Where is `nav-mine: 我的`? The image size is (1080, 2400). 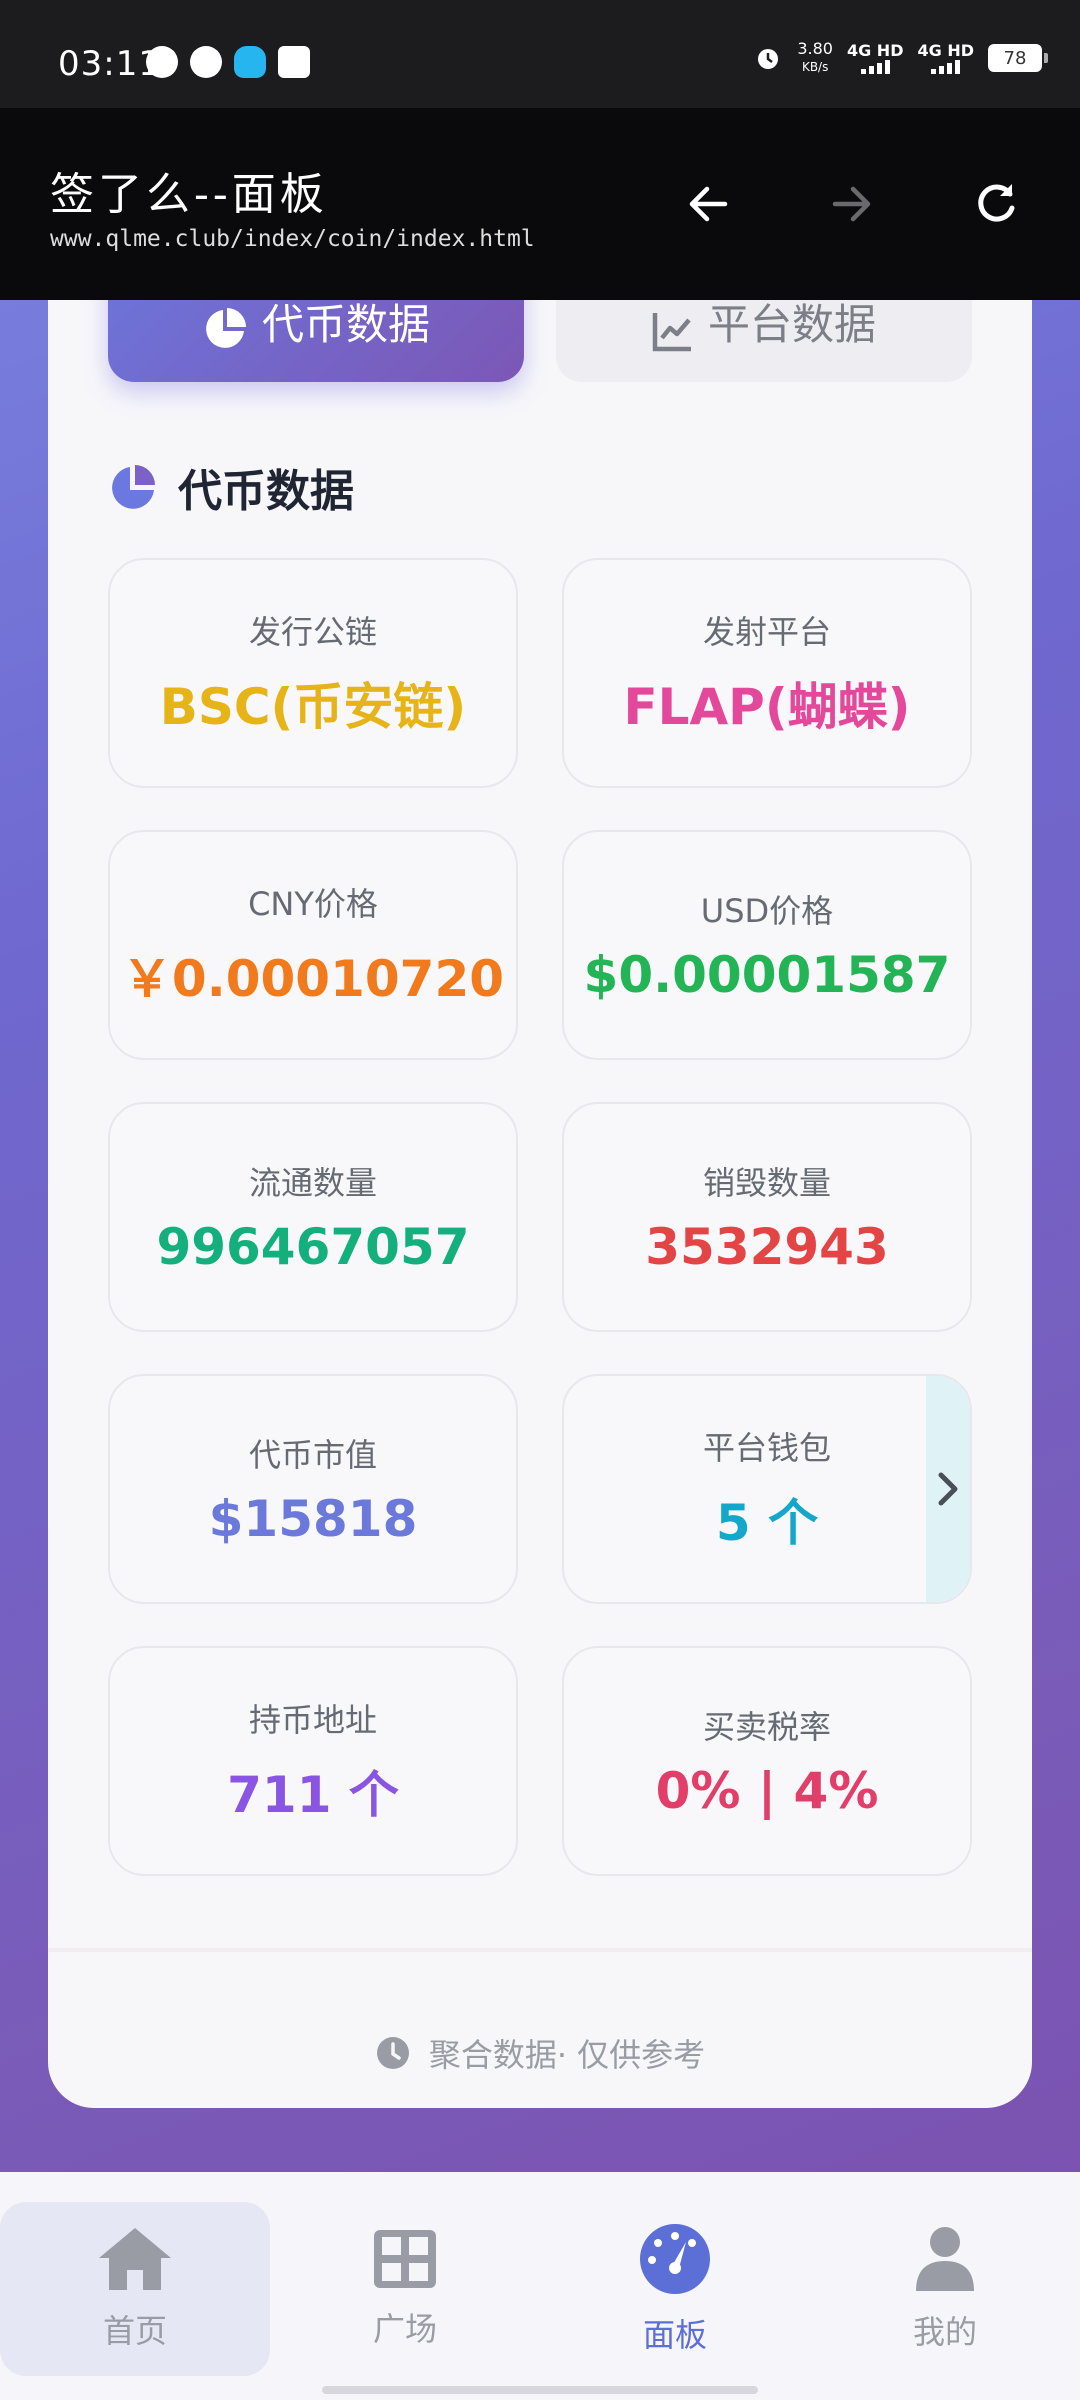 nav-mine: 我的 is located at coordinates (945, 2289).